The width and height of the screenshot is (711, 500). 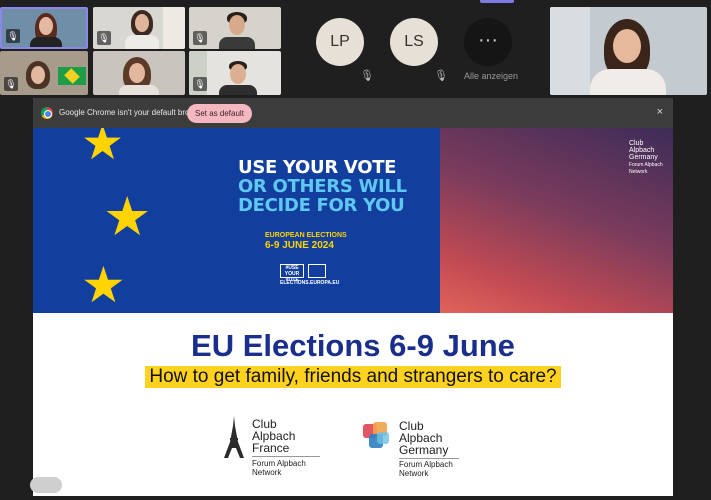 I want to click on logo-france-sub1: Forum Alpbach, so click(x=279, y=463).